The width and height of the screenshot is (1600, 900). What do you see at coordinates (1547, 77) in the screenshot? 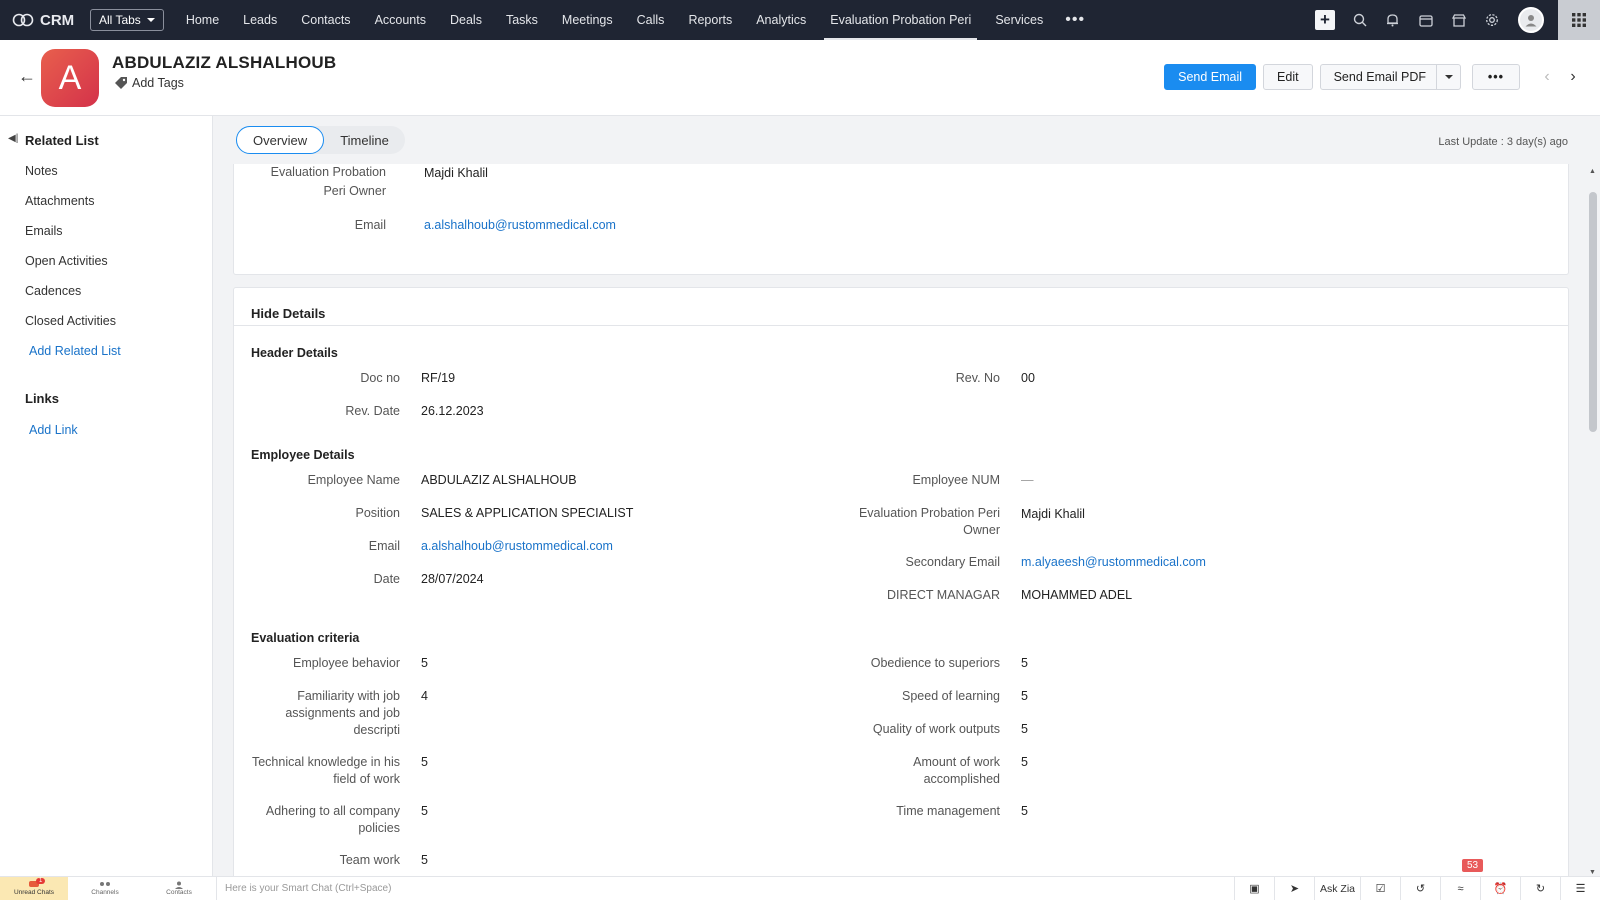
I see `previous-record-icon: ‹` at bounding box center [1547, 77].